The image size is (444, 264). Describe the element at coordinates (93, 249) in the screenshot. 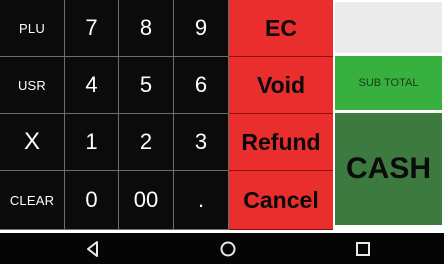

I see `back-icon` at that location.